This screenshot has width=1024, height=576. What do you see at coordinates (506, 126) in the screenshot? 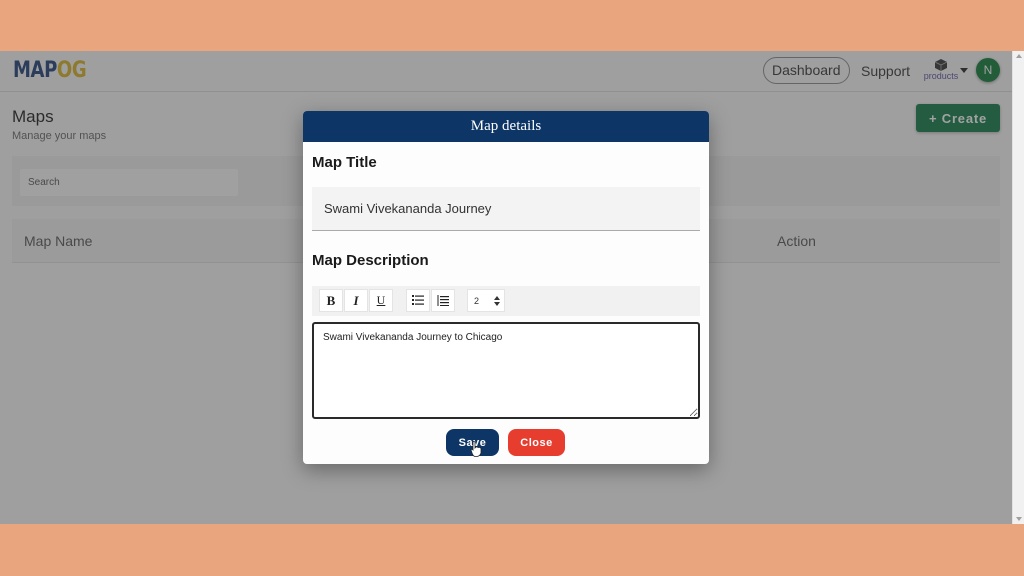
I see `dialog-title: Map details` at bounding box center [506, 126].